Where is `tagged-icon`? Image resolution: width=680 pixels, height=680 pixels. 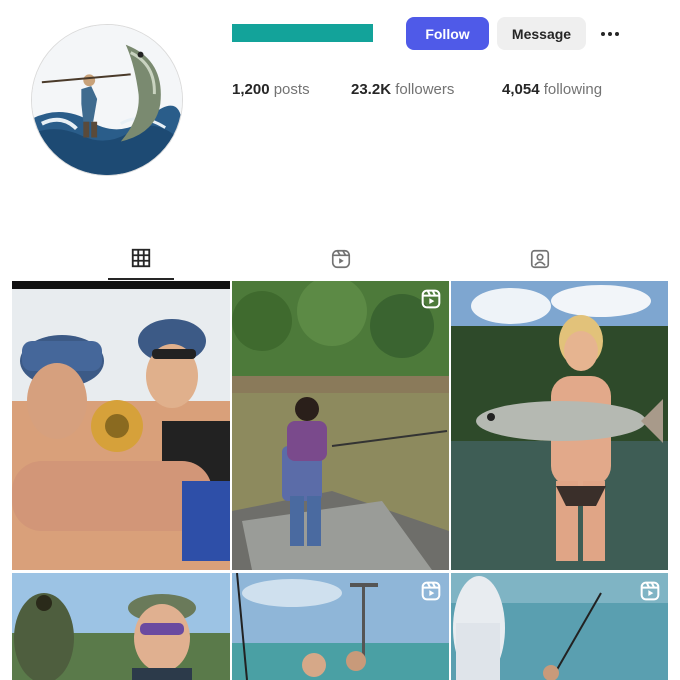 tagged-icon is located at coordinates (540, 259).